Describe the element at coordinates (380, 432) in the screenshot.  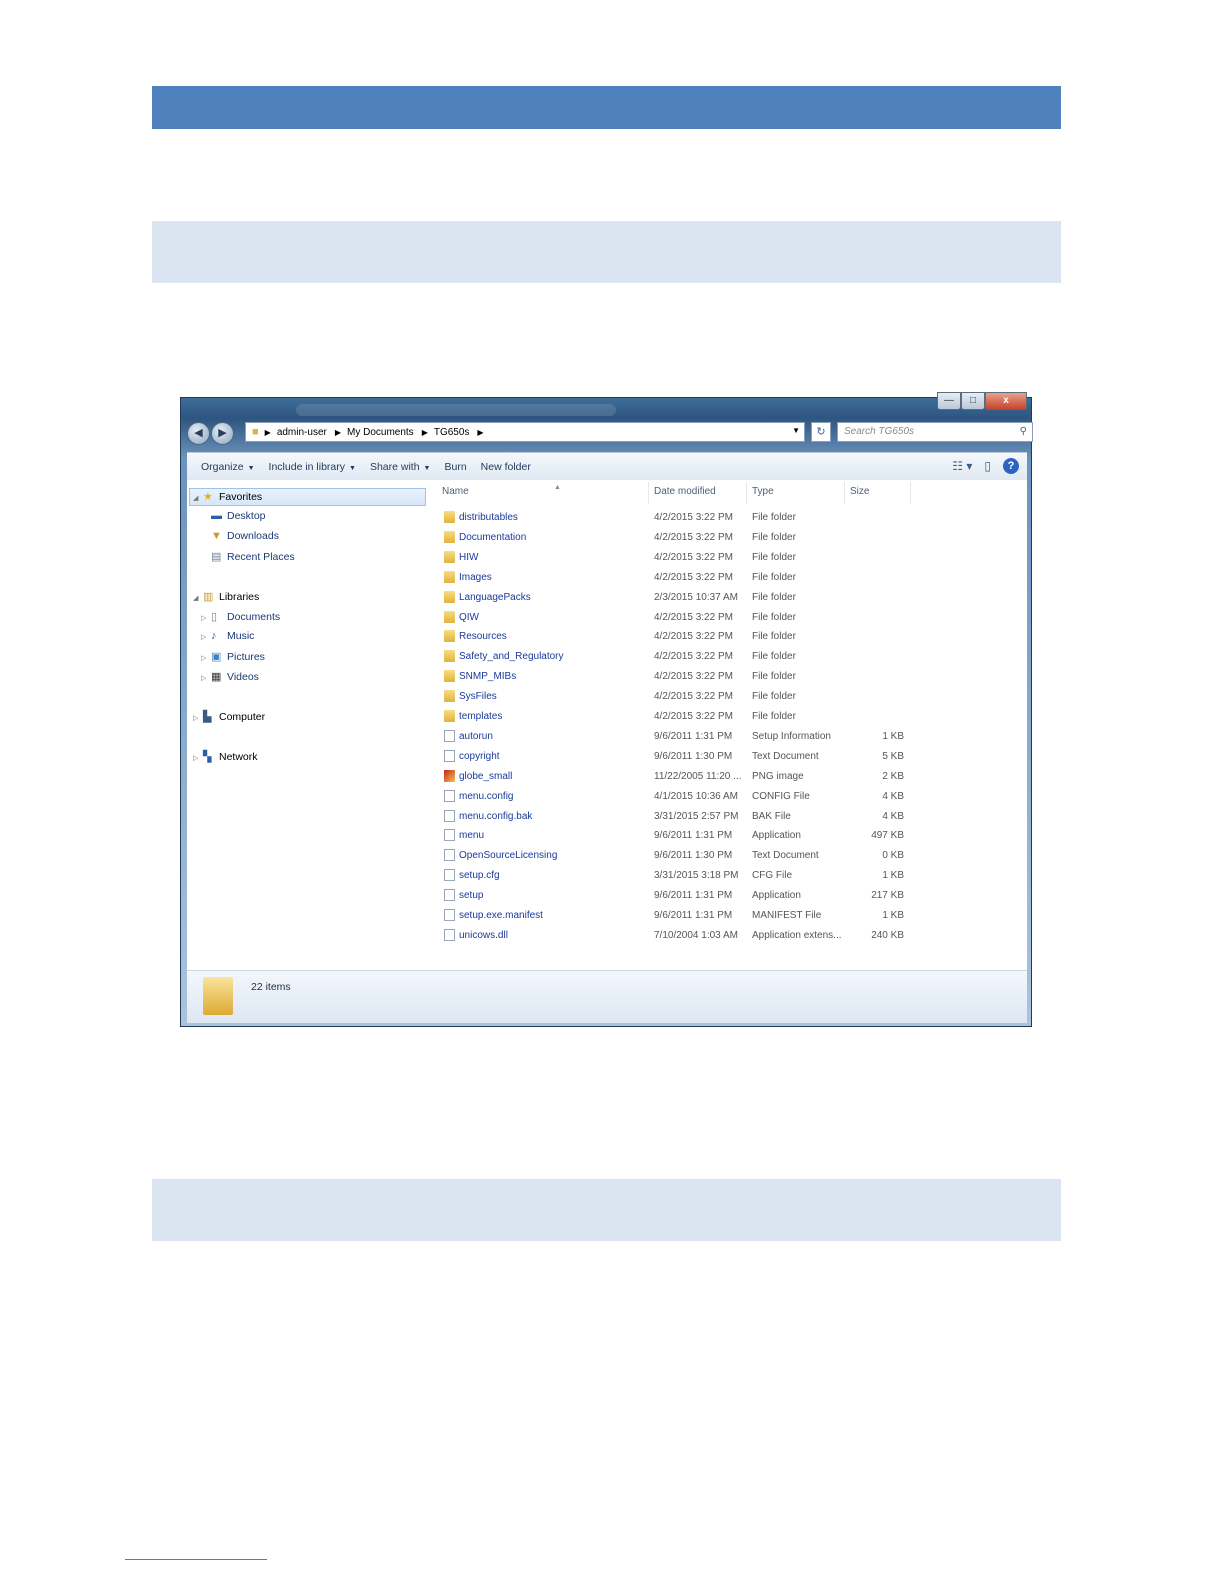
I see `breadcrumb-my-documents: My Documents` at that location.